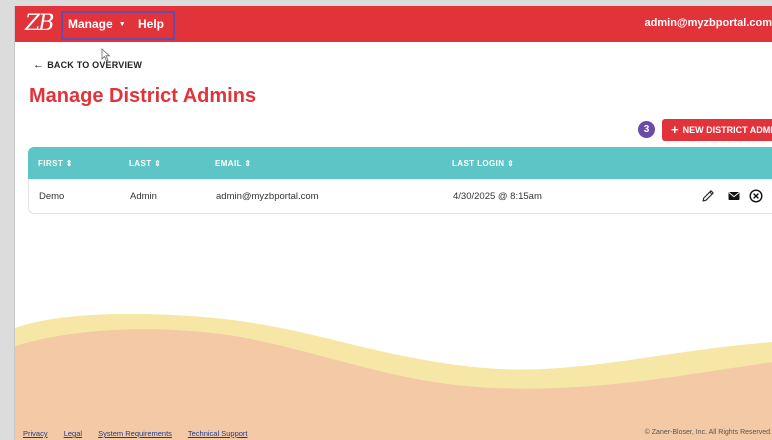  Describe the element at coordinates (734, 196) in the screenshot. I see `envelope-icon` at that location.